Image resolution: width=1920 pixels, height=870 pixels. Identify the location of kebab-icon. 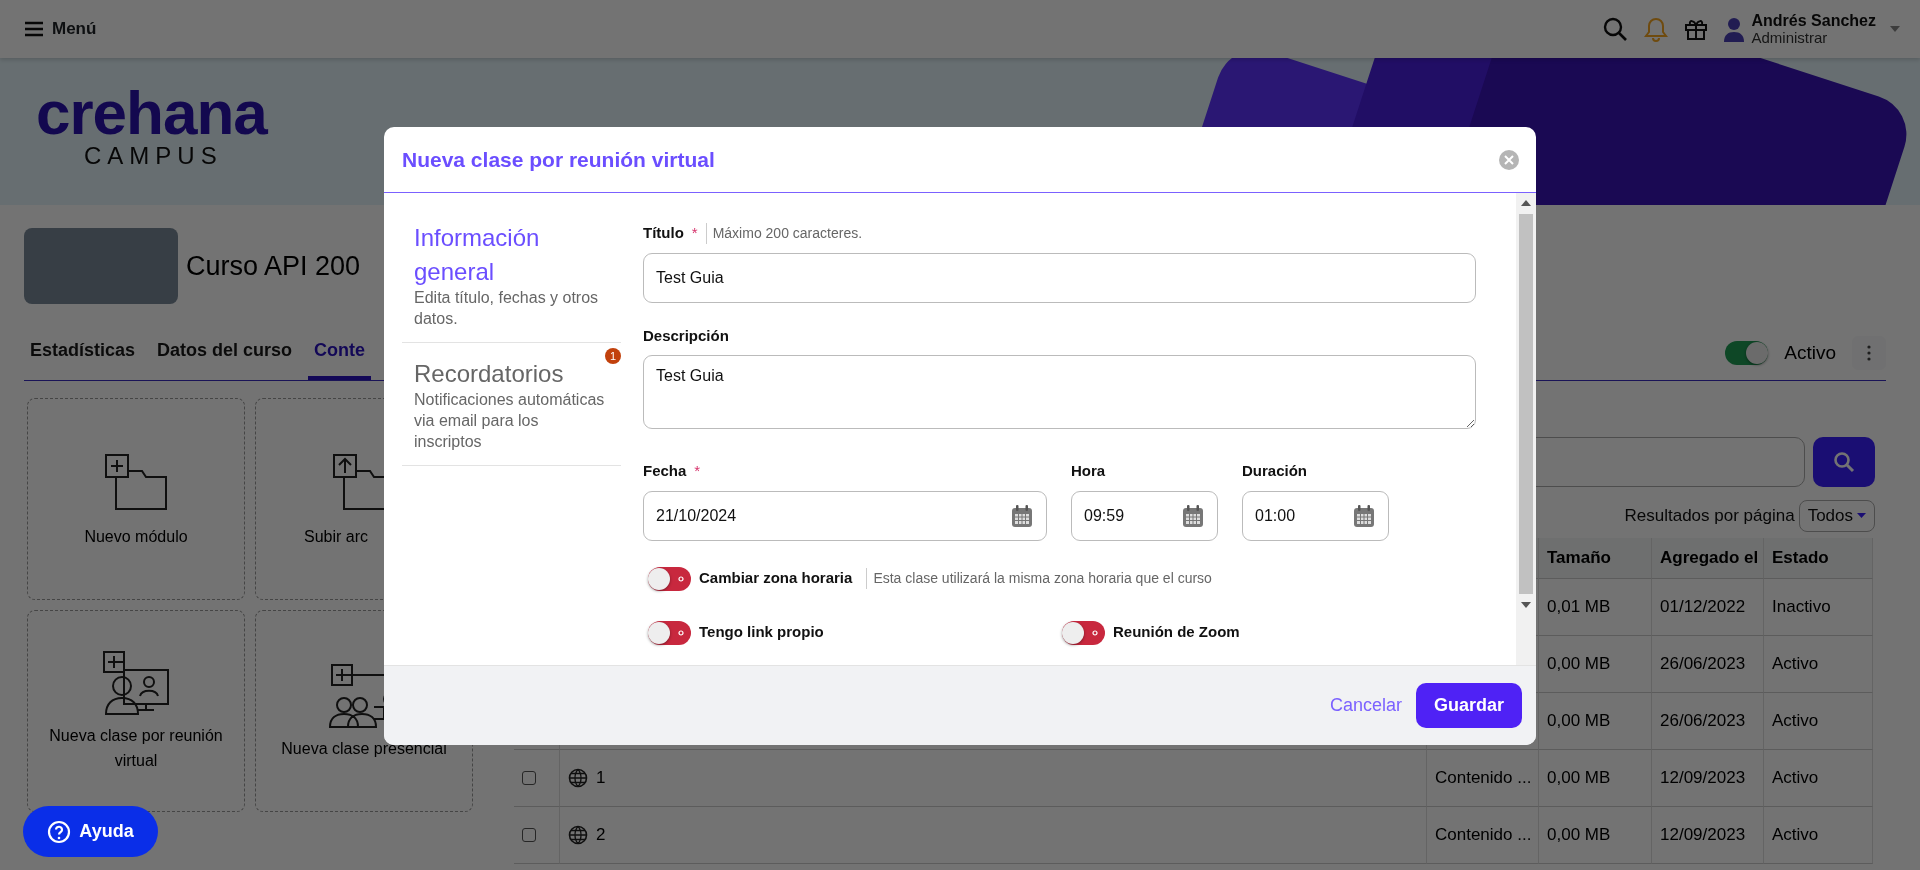
(1869, 353).